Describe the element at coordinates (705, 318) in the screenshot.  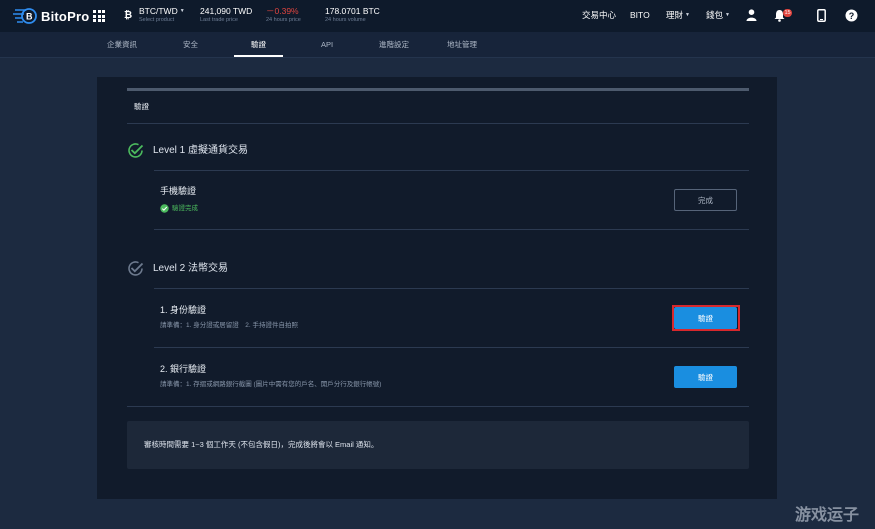
I see `identity-verify-button: 驗證` at that location.